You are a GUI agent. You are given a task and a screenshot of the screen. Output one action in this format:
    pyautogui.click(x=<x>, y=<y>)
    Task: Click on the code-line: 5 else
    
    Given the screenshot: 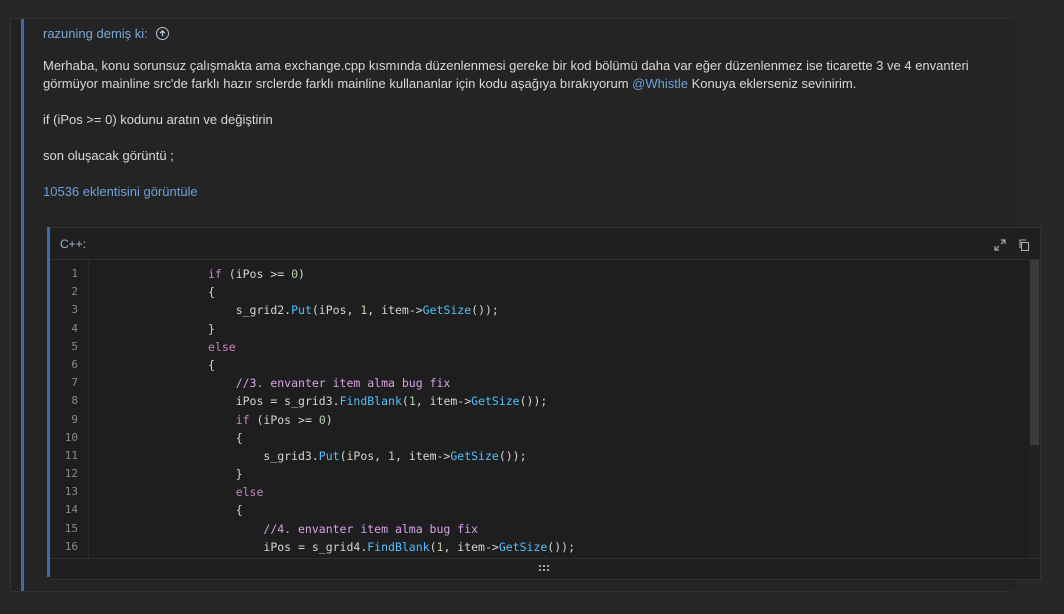 What is the action you would take?
    pyautogui.click(x=538, y=347)
    